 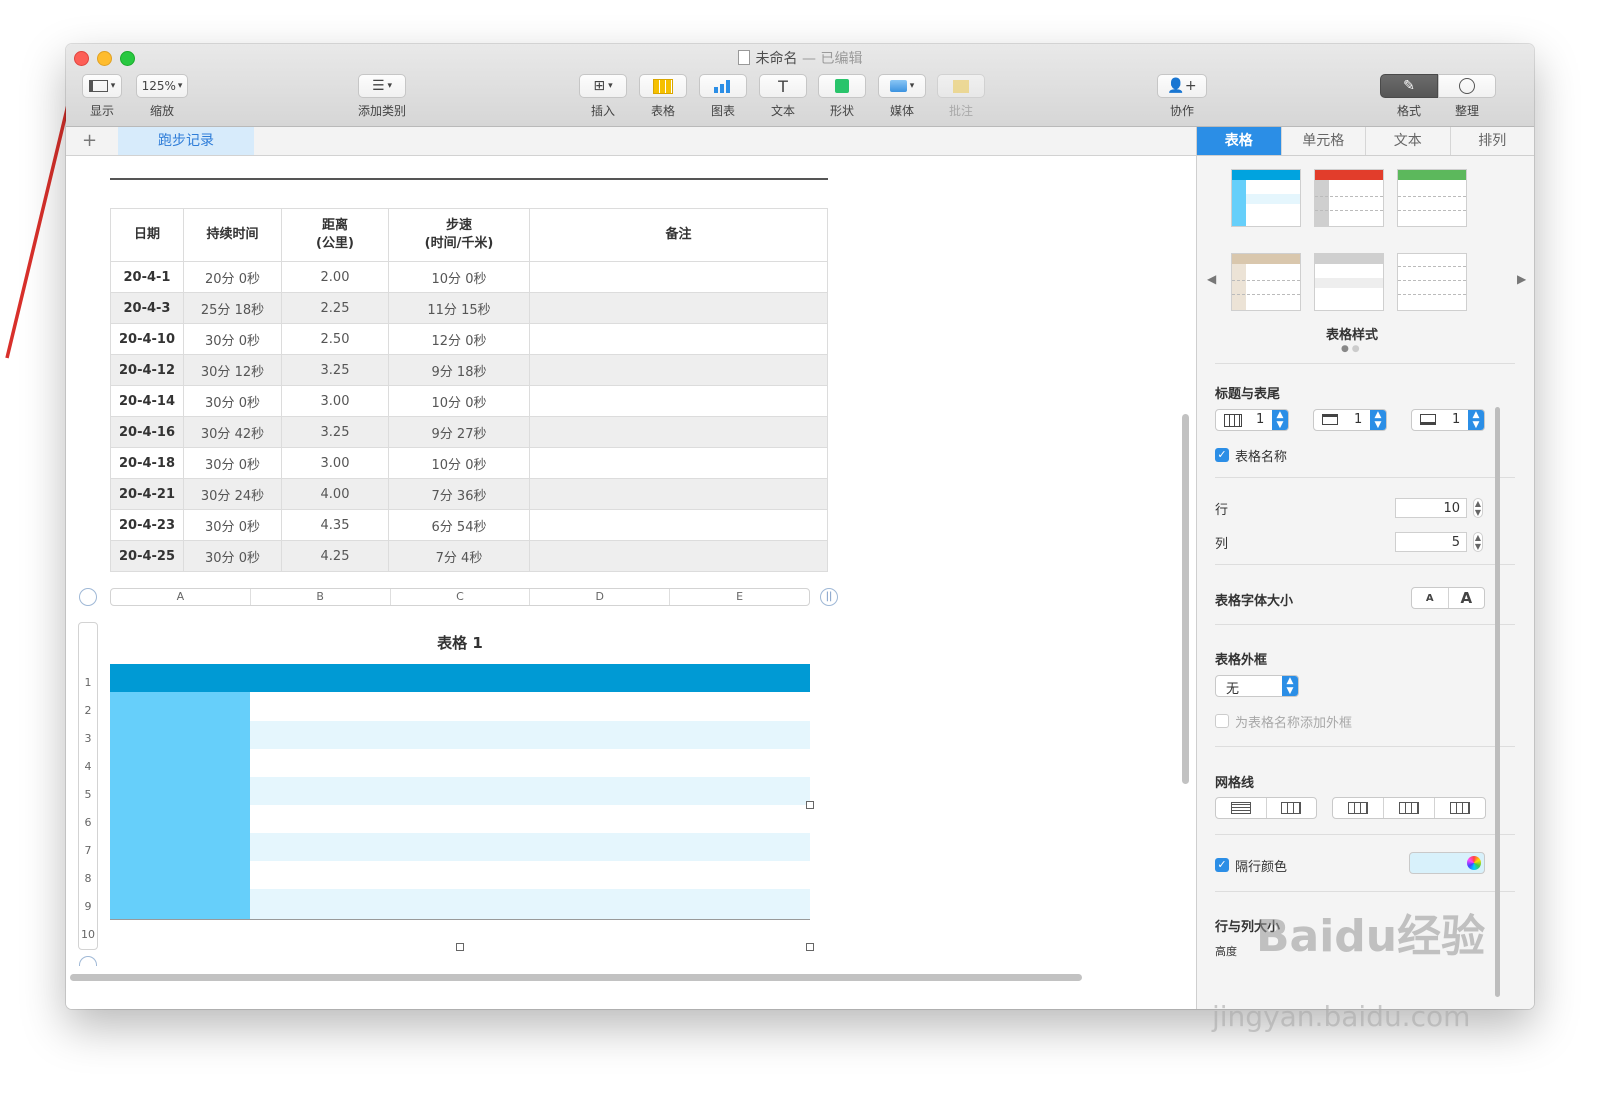 I want to click on distance-cell: 4.35, so click(x=335, y=525).